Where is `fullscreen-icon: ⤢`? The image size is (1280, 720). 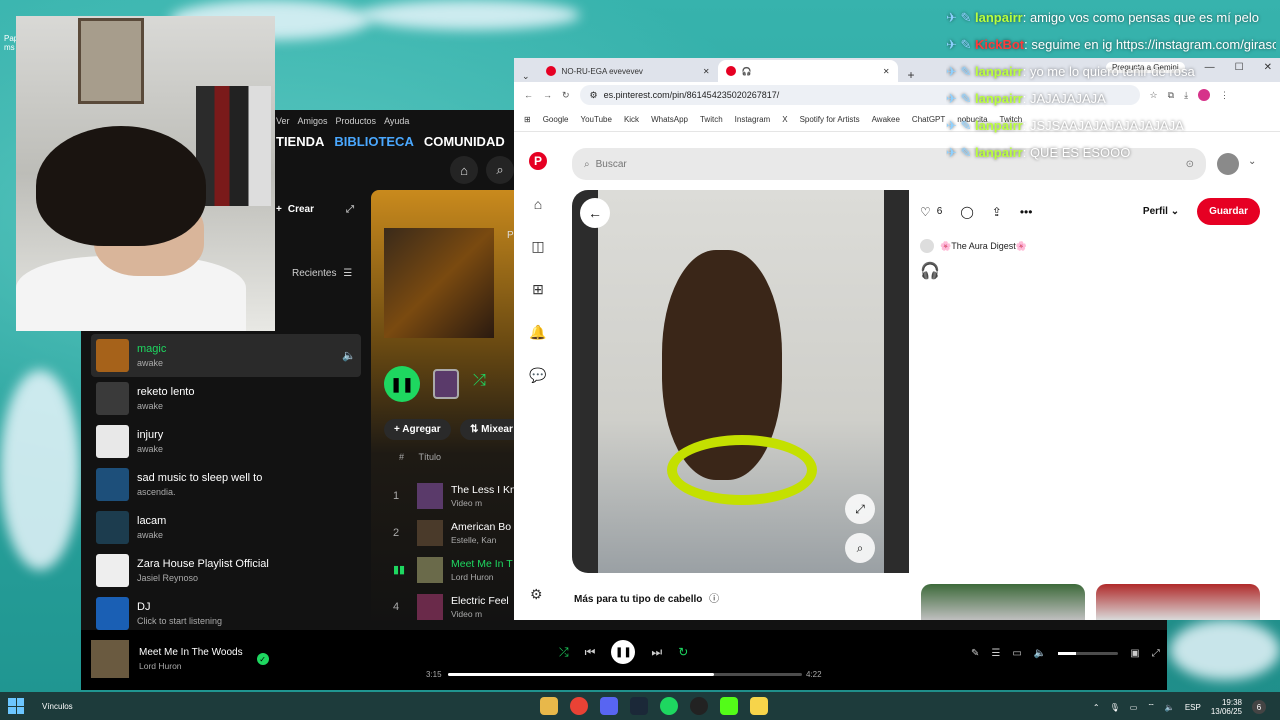
fullscreen-icon: ⤢ is located at coordinates (1156, 653).